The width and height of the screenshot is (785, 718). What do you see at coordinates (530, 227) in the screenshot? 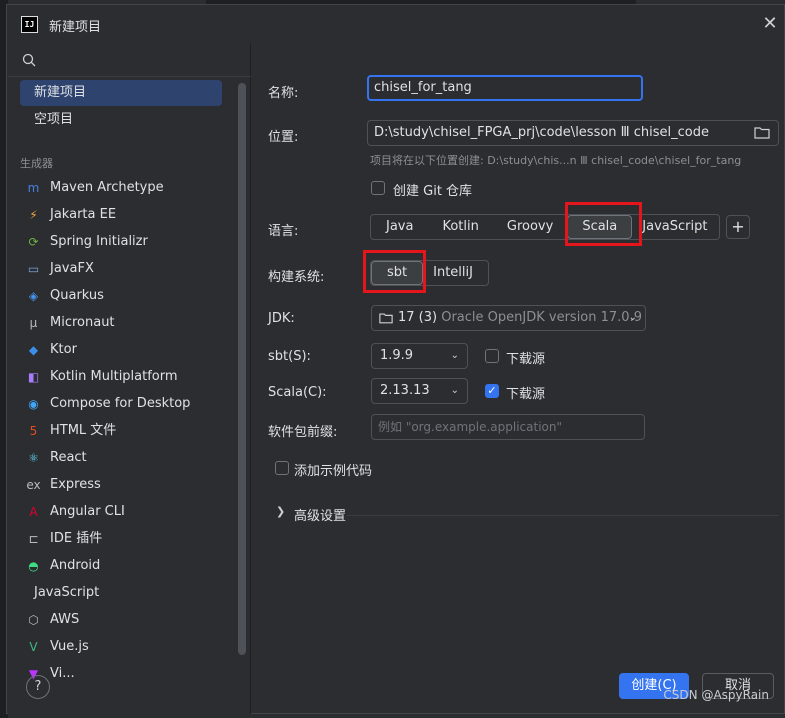
I see `language-option-groovy: Groovy` at bounding box center [530, 227].